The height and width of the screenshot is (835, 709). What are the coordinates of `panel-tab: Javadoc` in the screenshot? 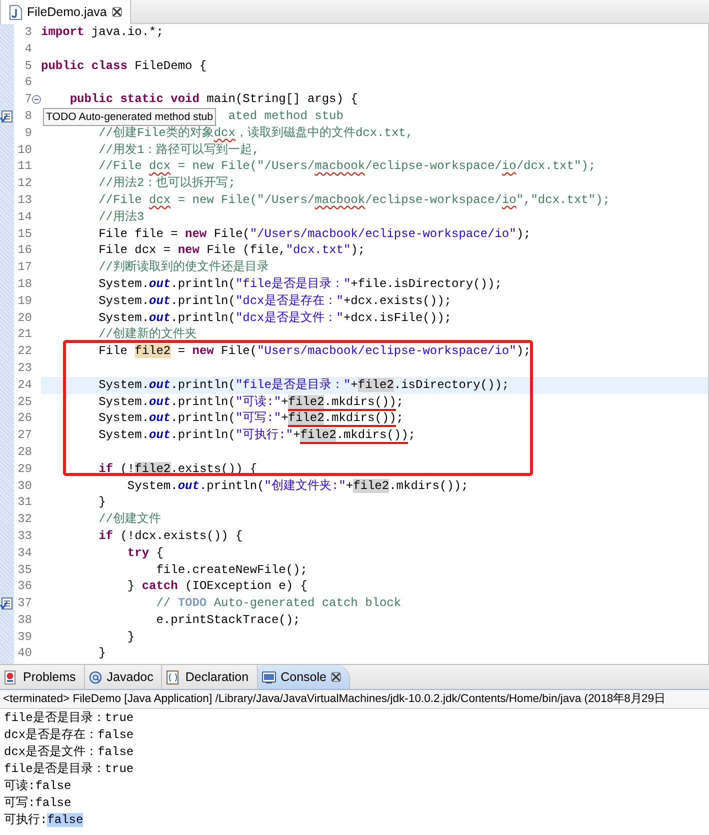 It's located at (123, 677).